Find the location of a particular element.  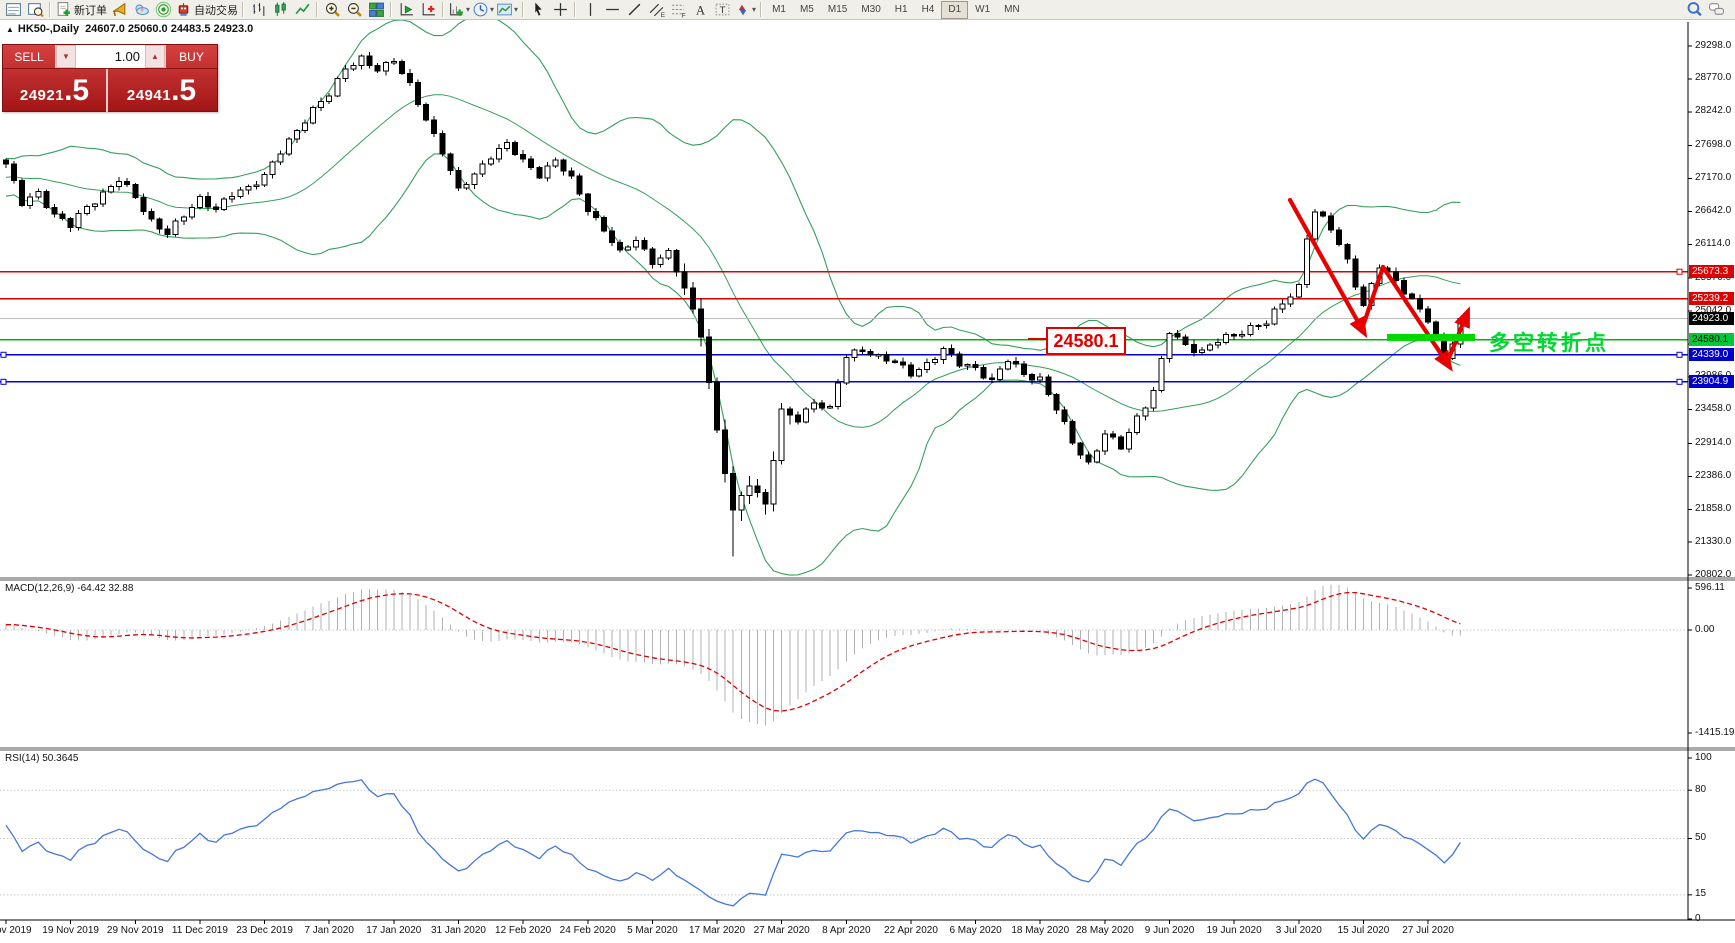

text-label-button: T is located at coordinates (722, 10).